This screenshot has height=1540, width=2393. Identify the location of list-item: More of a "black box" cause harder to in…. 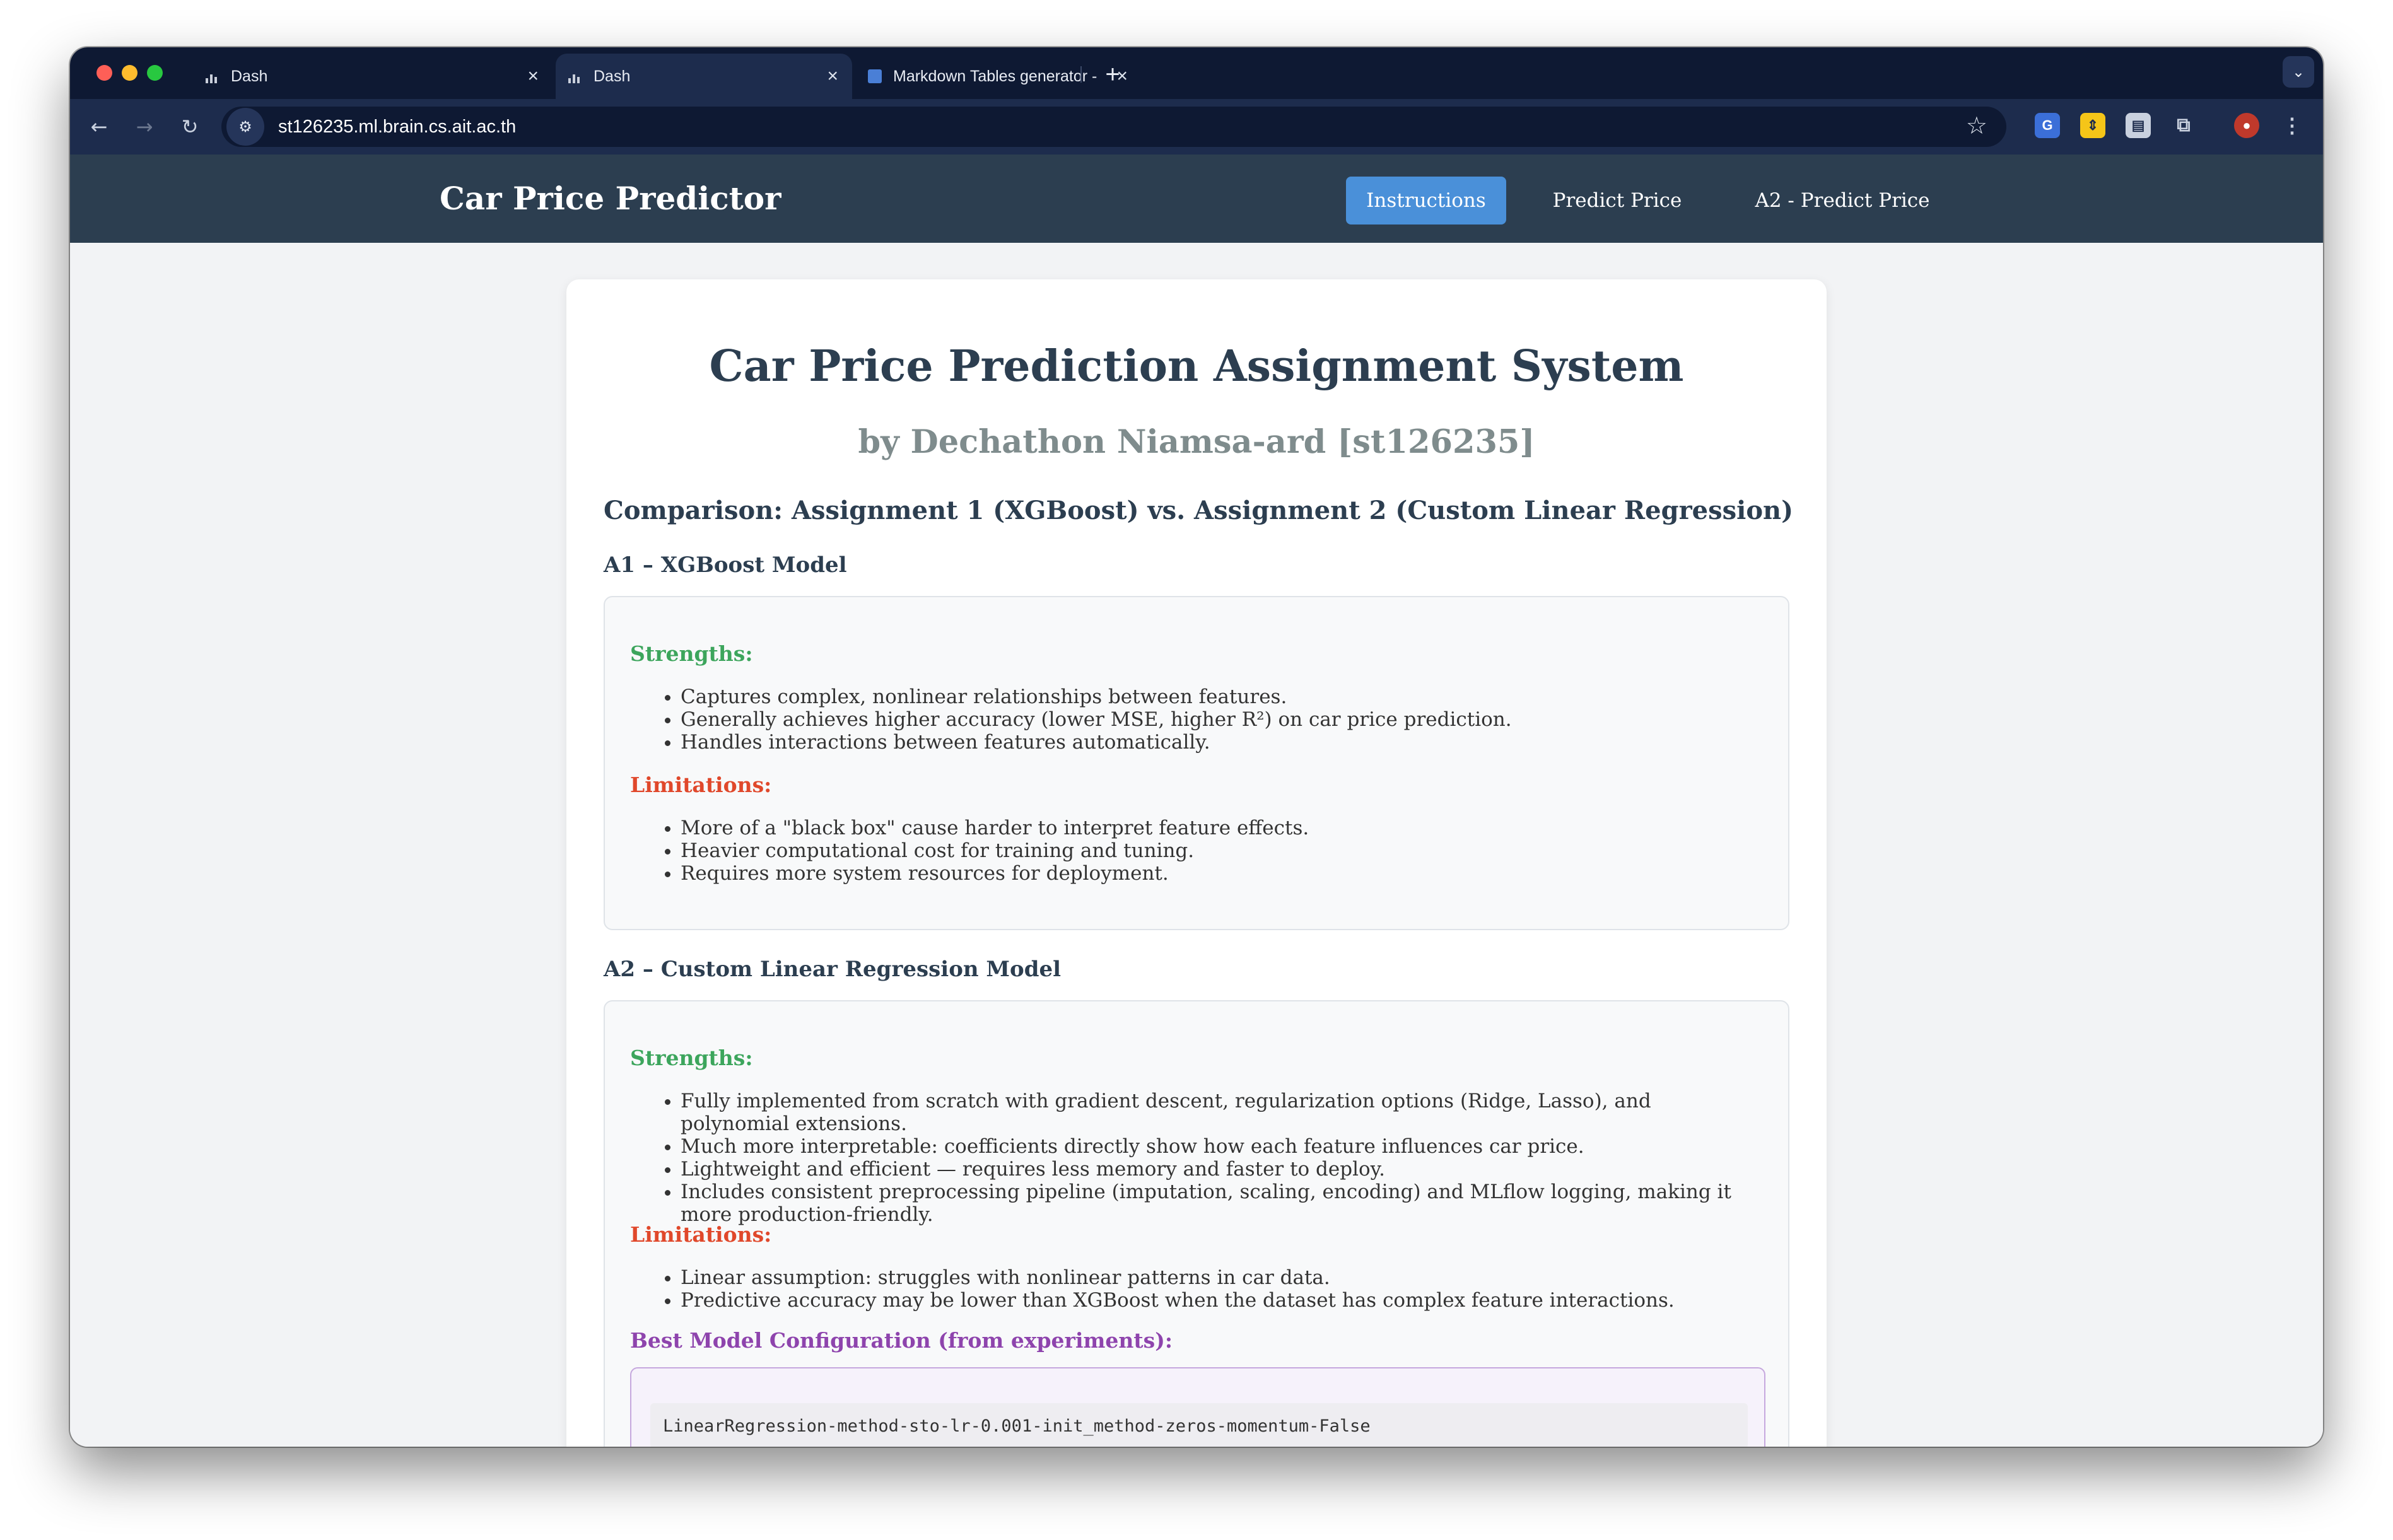
(1210, 828).